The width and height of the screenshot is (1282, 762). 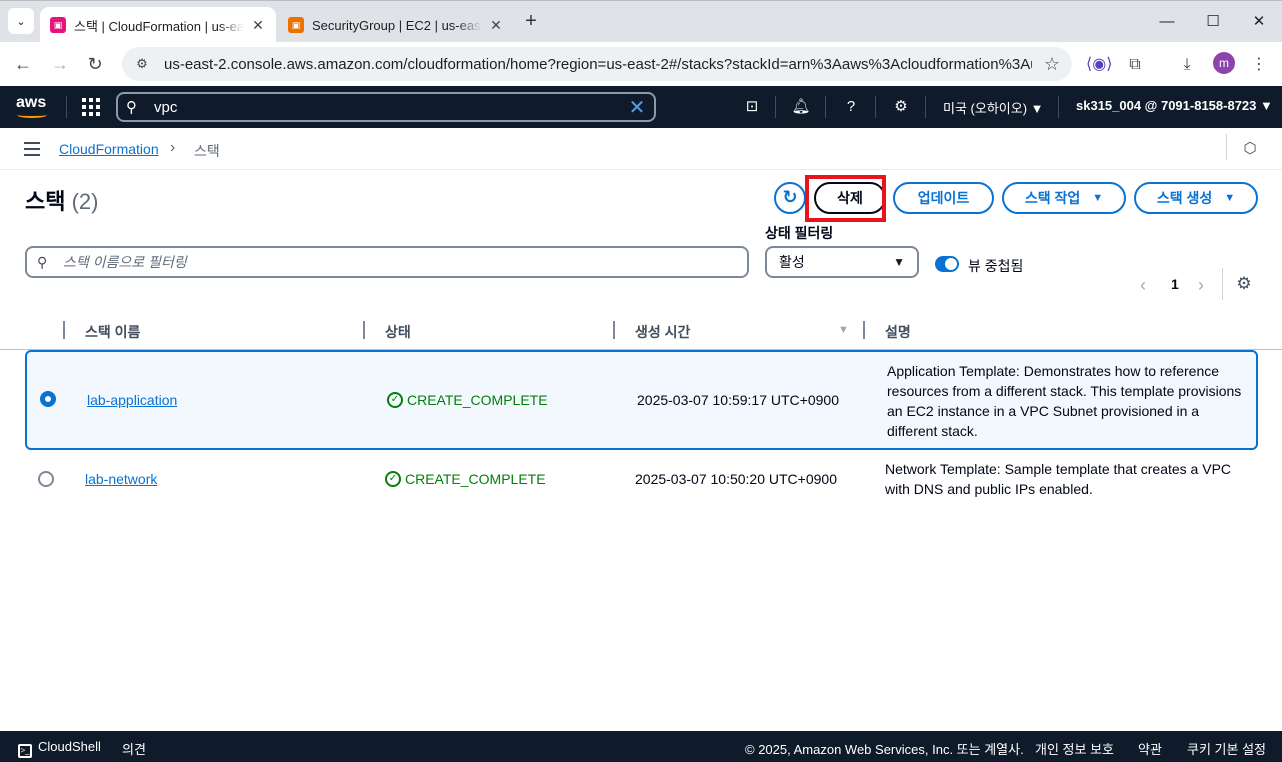 I want to click on chevron-right-icon: ›, so click(x=173, y=147).